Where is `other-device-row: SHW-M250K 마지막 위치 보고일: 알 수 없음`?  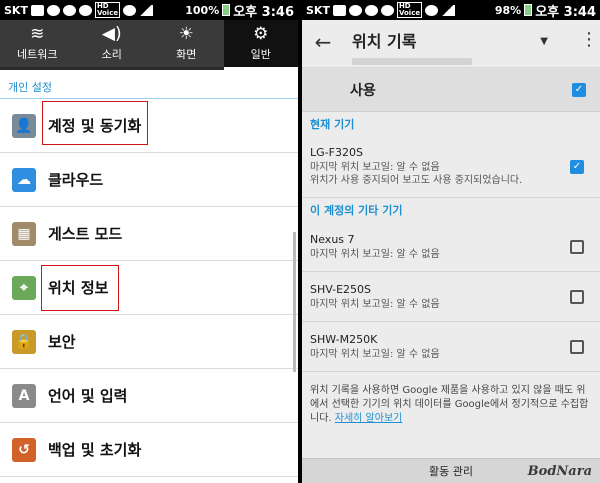 other-device-row: SHW-M250K 마지막 위치 보고일: 알 수 없음 is located at coordinates (451, 347).